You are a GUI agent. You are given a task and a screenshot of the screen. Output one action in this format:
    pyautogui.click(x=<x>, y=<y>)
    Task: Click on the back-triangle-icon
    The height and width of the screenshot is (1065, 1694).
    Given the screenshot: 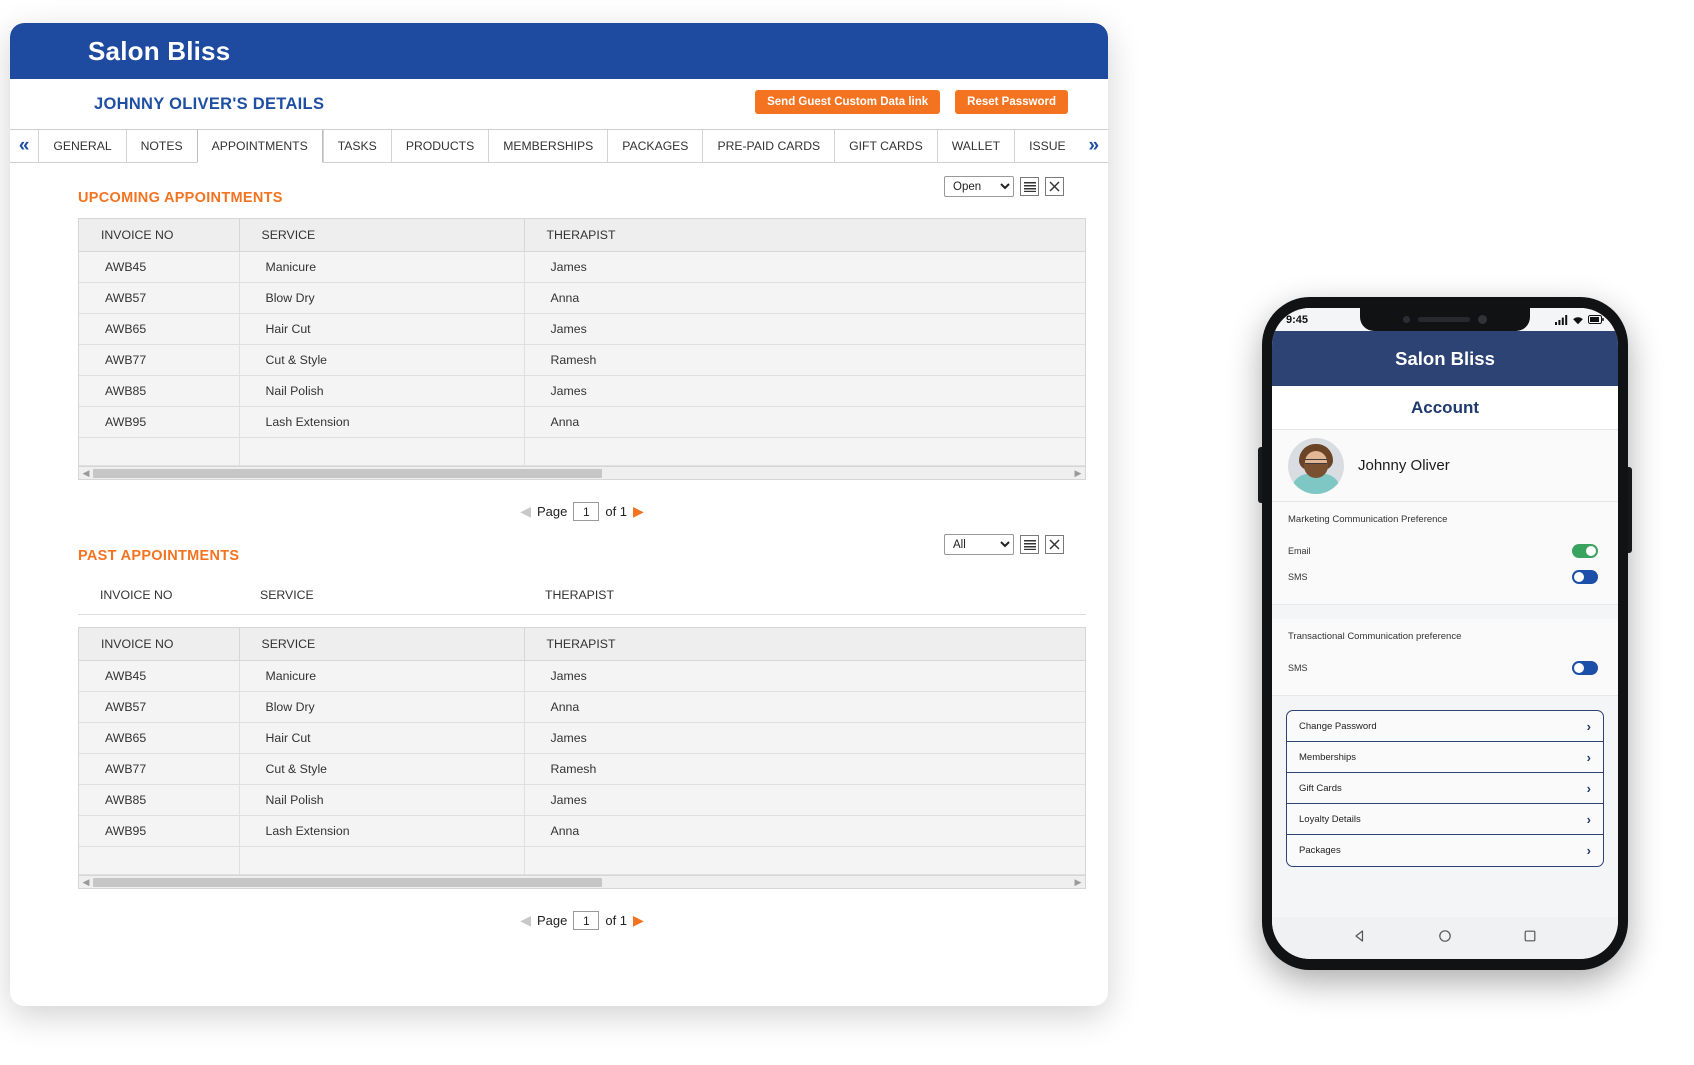 What is the action you would take?
    pyautogui.click(x=1360, y=938)
    